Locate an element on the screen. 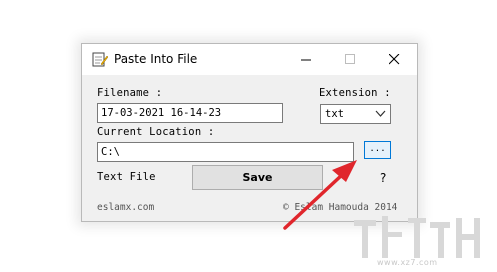  filename-label: Filename : is located at coordinates (130, 93).